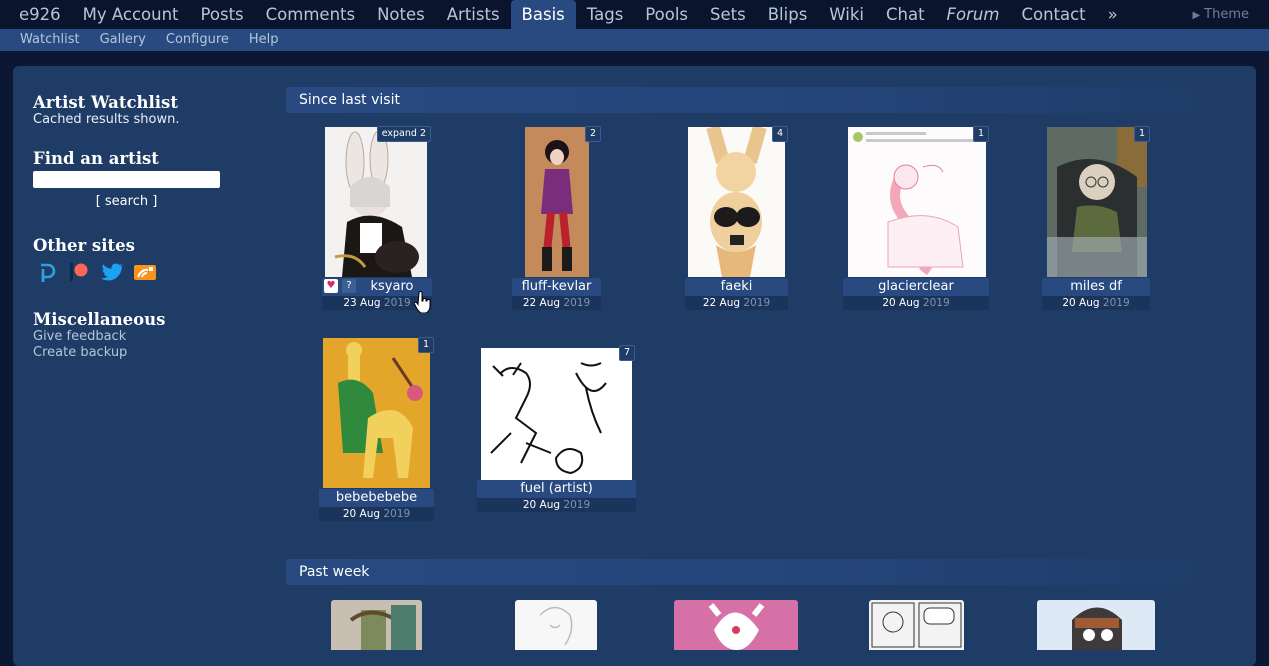 The image size is (1269, 666). What do you see at coordinates (84, 245) in the screenshot?
I see `other-sites-heading: Other sites` at bounding box center [84, 245].